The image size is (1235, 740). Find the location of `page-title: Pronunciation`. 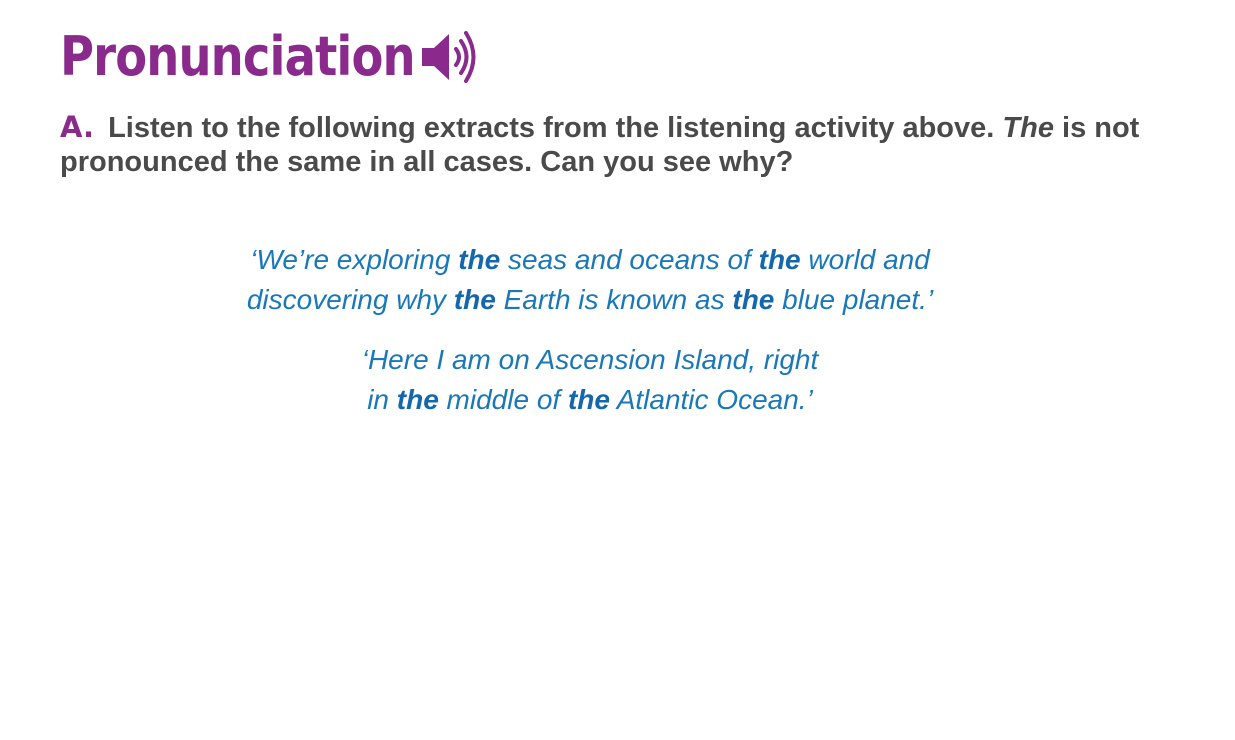

page-title: Pronunciation is located at coordinates (238, 56).